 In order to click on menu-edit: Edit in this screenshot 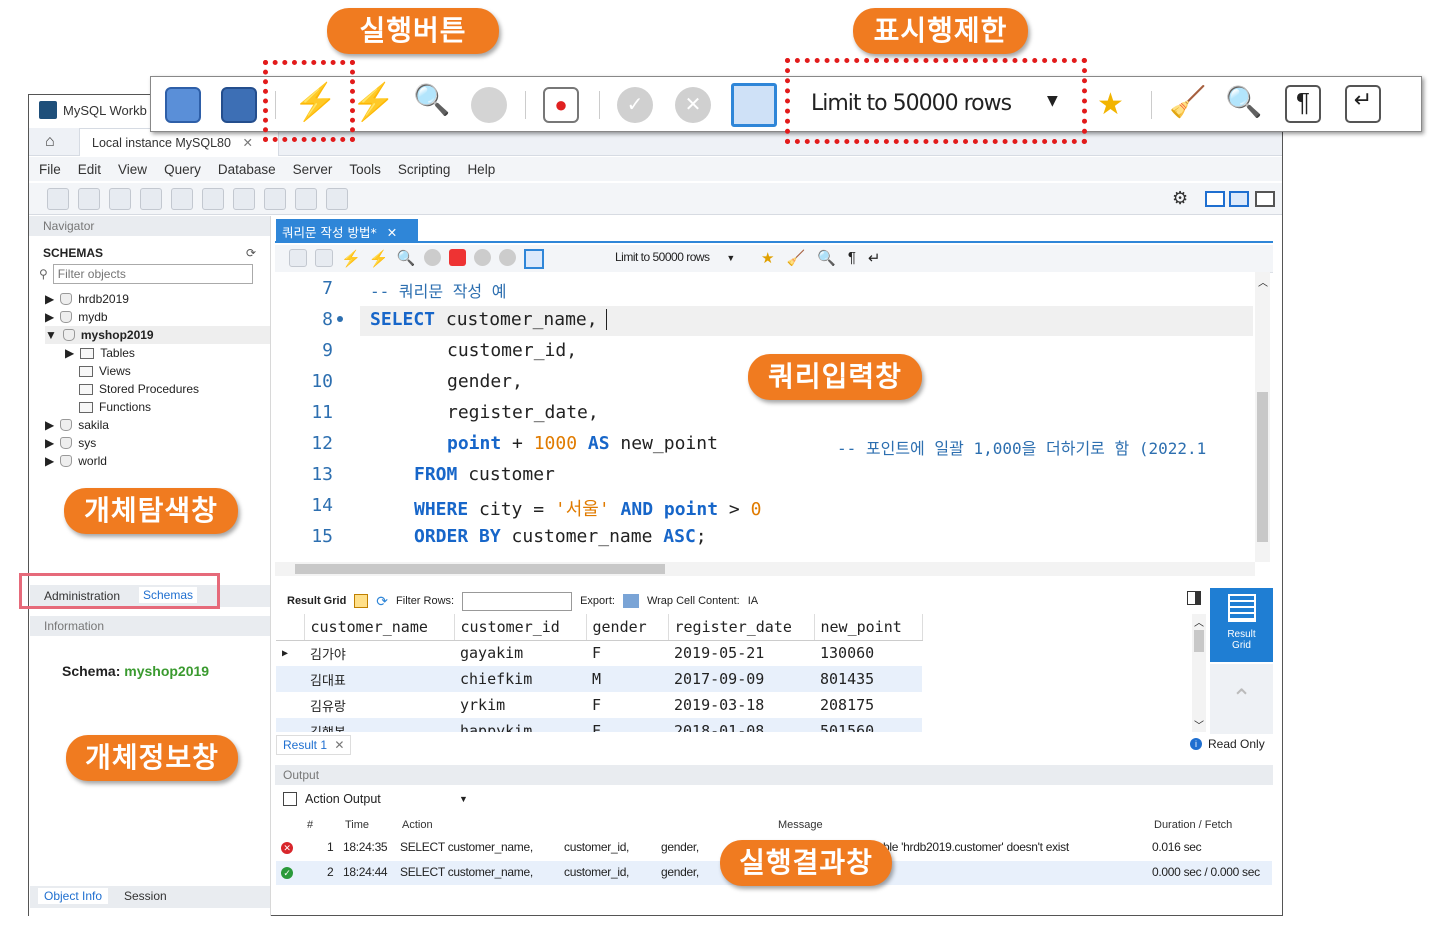, I will do `click(89, 169)`.